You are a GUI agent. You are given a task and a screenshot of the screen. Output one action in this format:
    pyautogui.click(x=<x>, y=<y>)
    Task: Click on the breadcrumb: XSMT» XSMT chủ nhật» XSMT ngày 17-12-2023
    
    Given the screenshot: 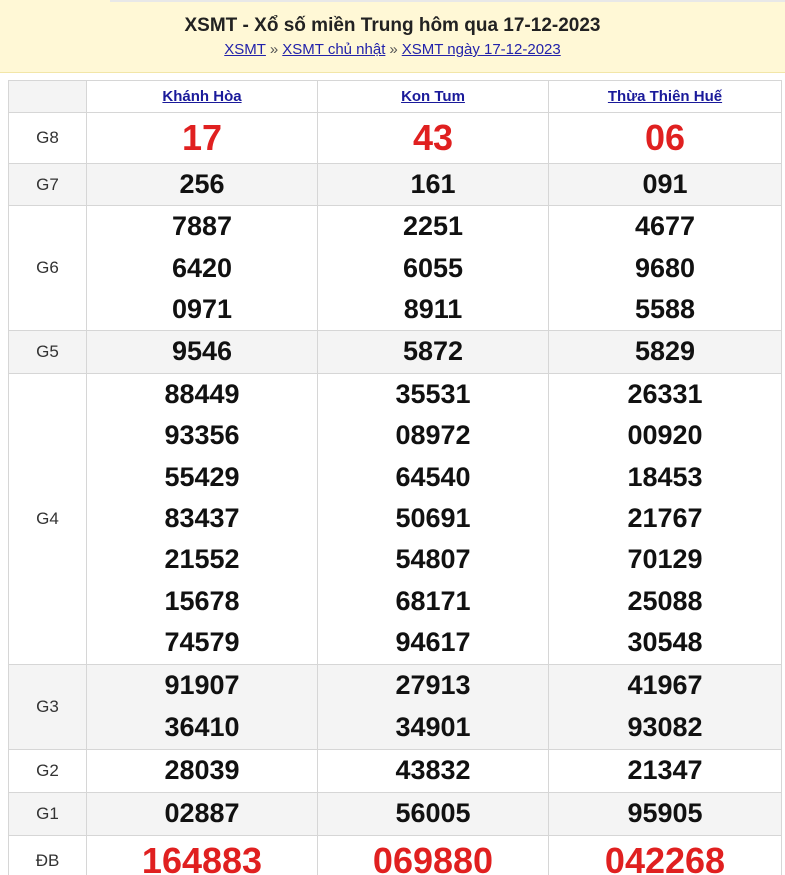 What is the action you would take?
    pyautogui.click(x=392, y=50)
    